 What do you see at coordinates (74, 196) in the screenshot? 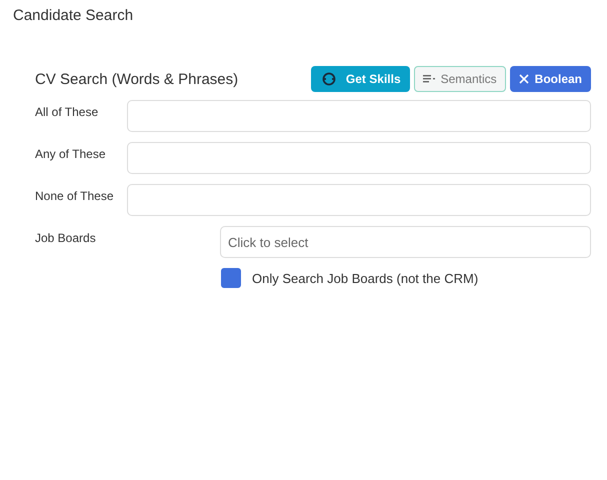
I see `field-label: None of These` at bounding box center [74, 196].